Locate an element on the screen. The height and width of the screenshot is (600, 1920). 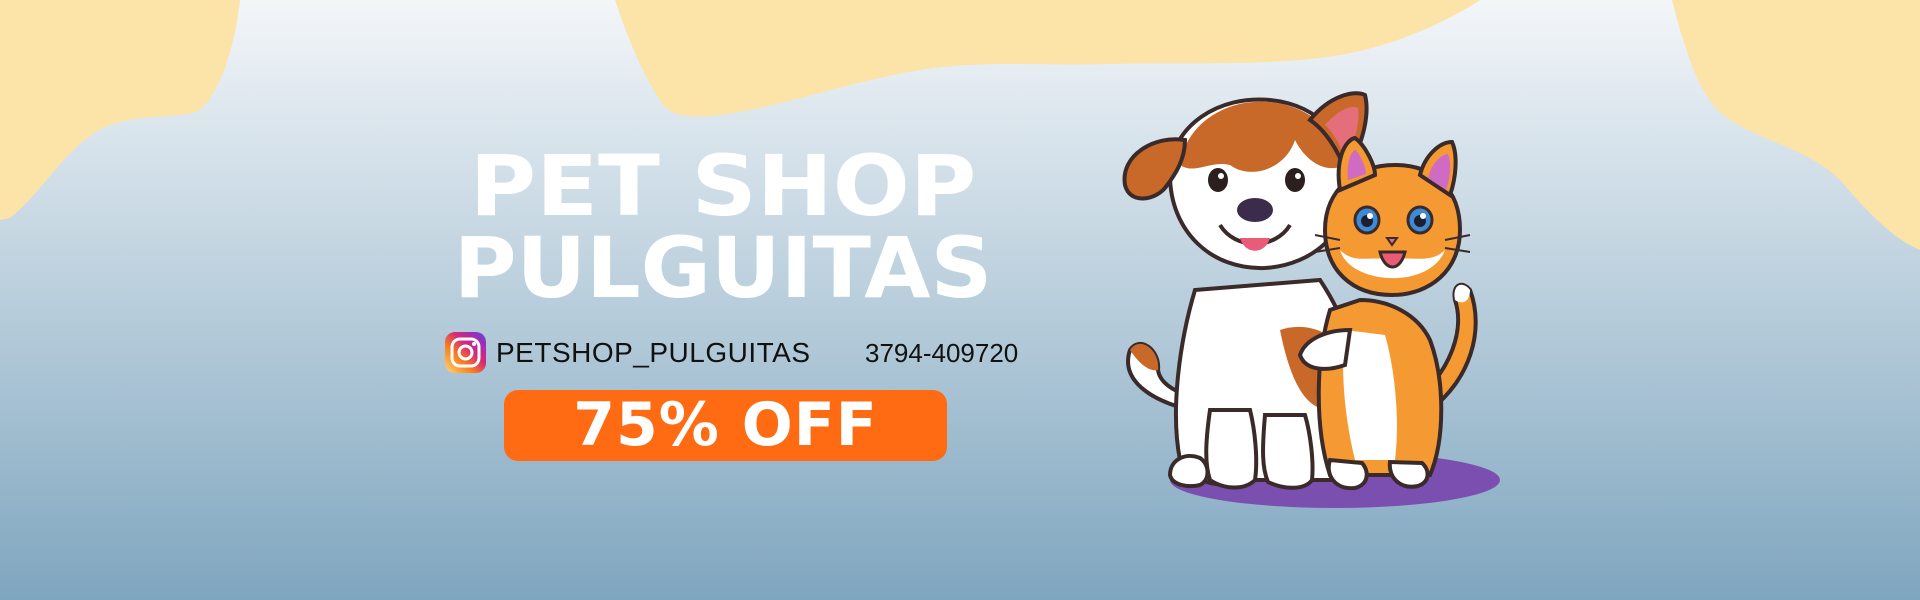
offer-text: 75% OFF is located at coordinates (725, 425).